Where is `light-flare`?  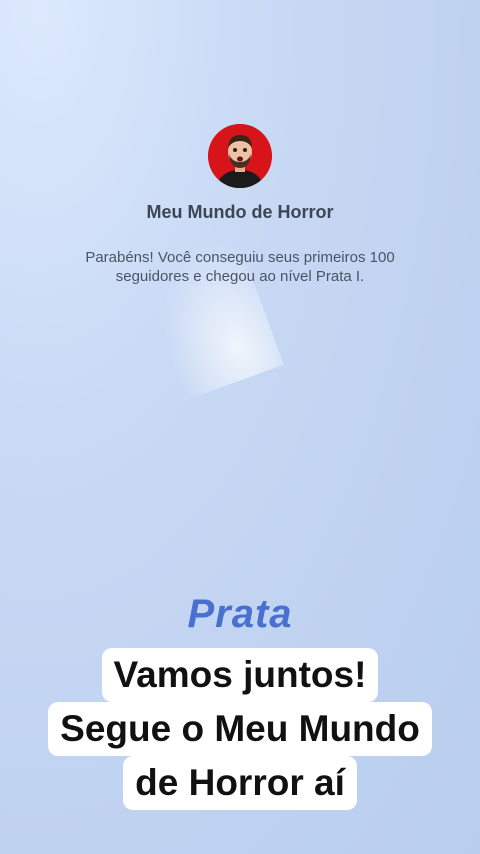
light-flare is located at coordinates (200, 310).